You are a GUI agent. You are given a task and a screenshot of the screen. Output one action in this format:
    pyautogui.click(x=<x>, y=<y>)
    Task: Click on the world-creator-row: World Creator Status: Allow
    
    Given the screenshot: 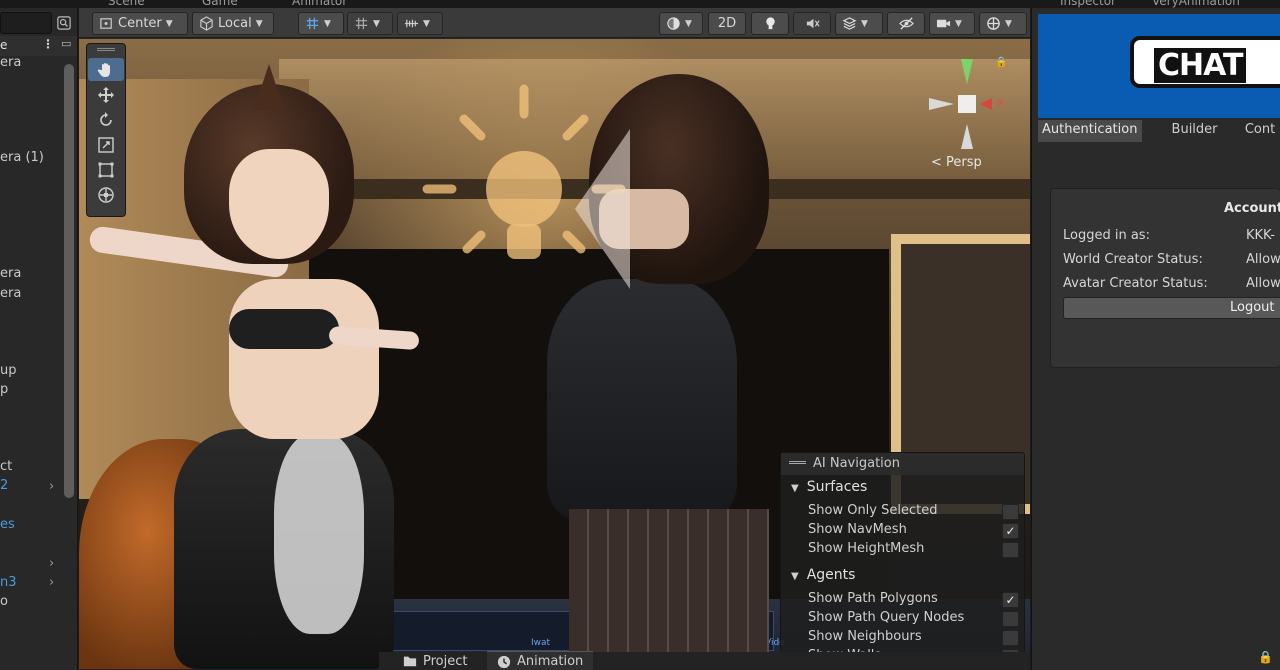 What is the action you would take?
    pyautogui.click(x=1171, y=259)
    